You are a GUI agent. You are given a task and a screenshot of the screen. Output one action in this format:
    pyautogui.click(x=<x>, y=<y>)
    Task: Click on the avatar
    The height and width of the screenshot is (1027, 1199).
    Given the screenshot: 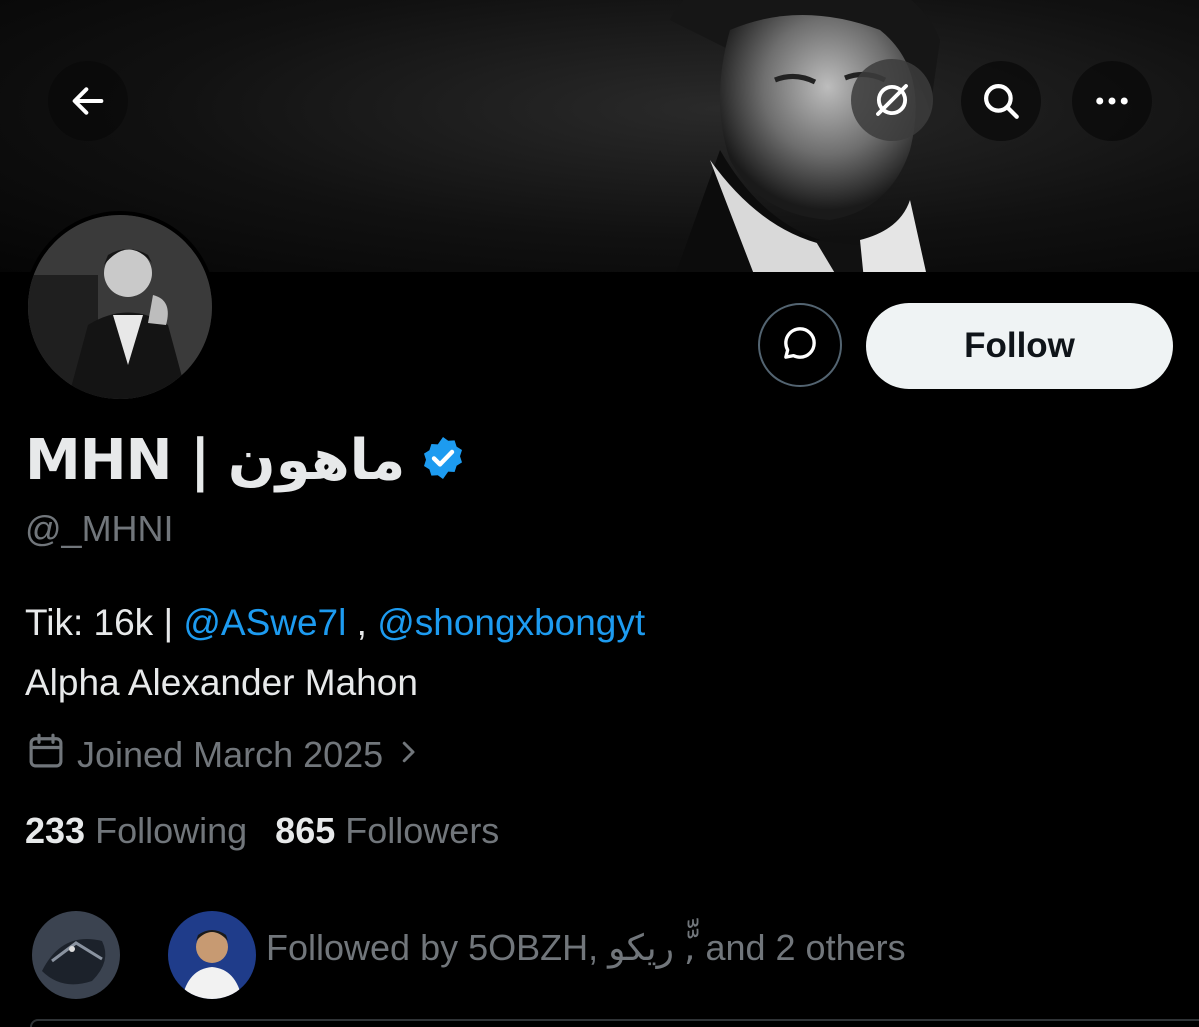 What is the action you would take?
    pyautogui.click(x=120, y=307)
    